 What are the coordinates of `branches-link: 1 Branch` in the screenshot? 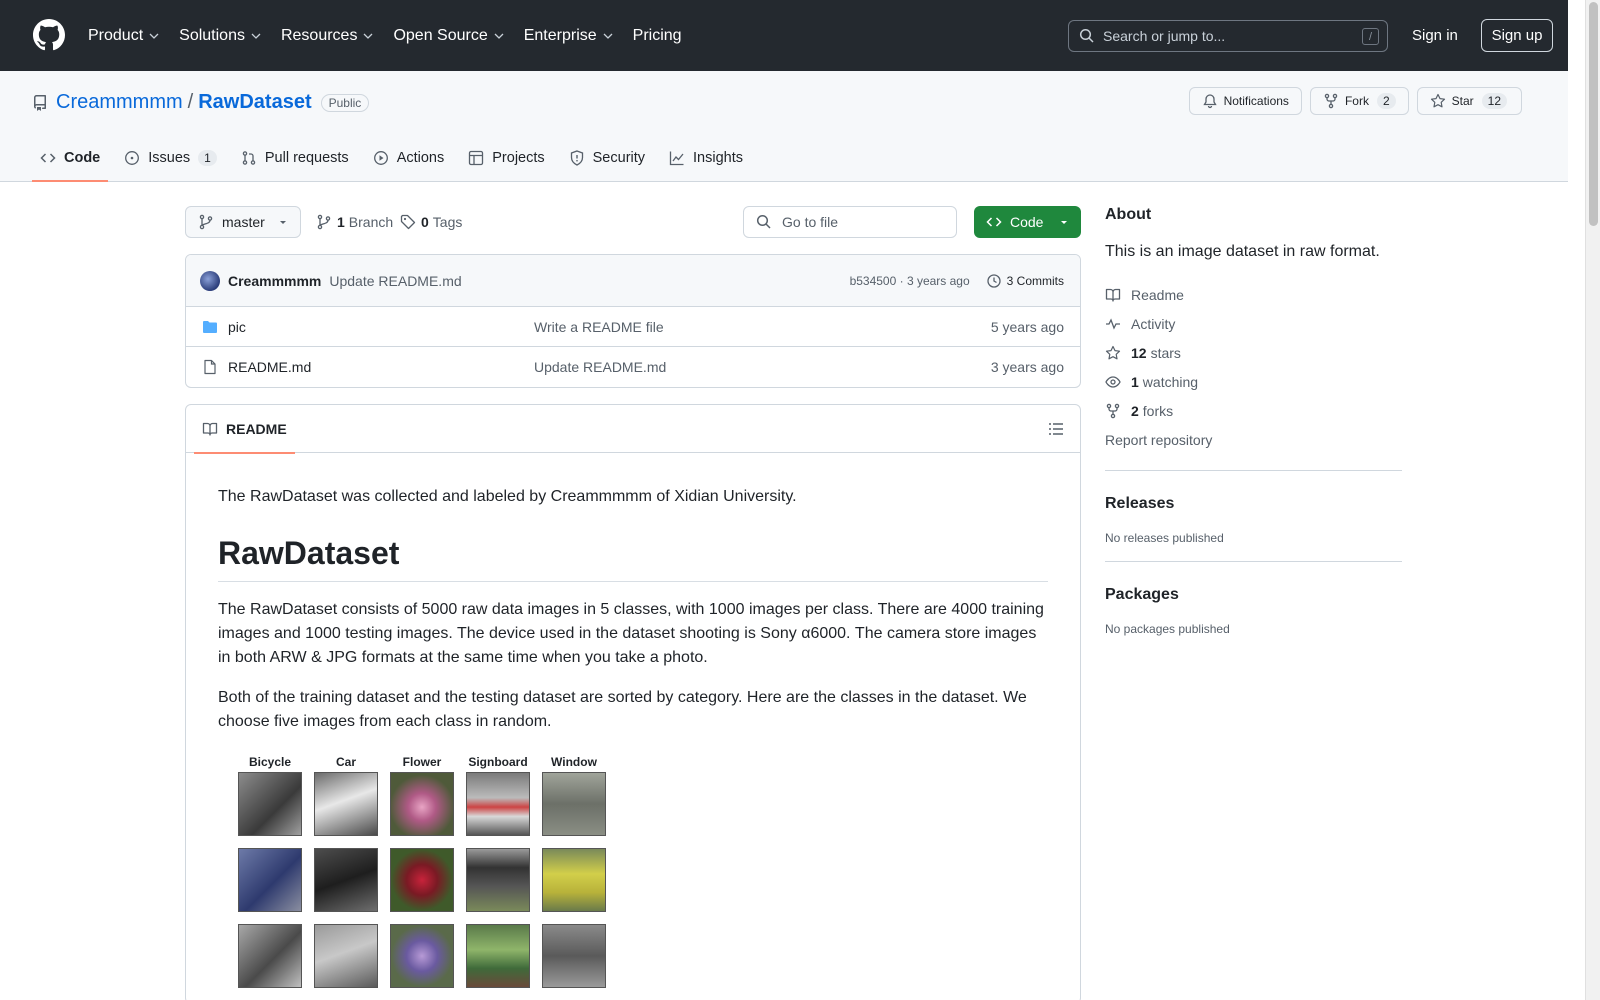 It's located at (354, 222).